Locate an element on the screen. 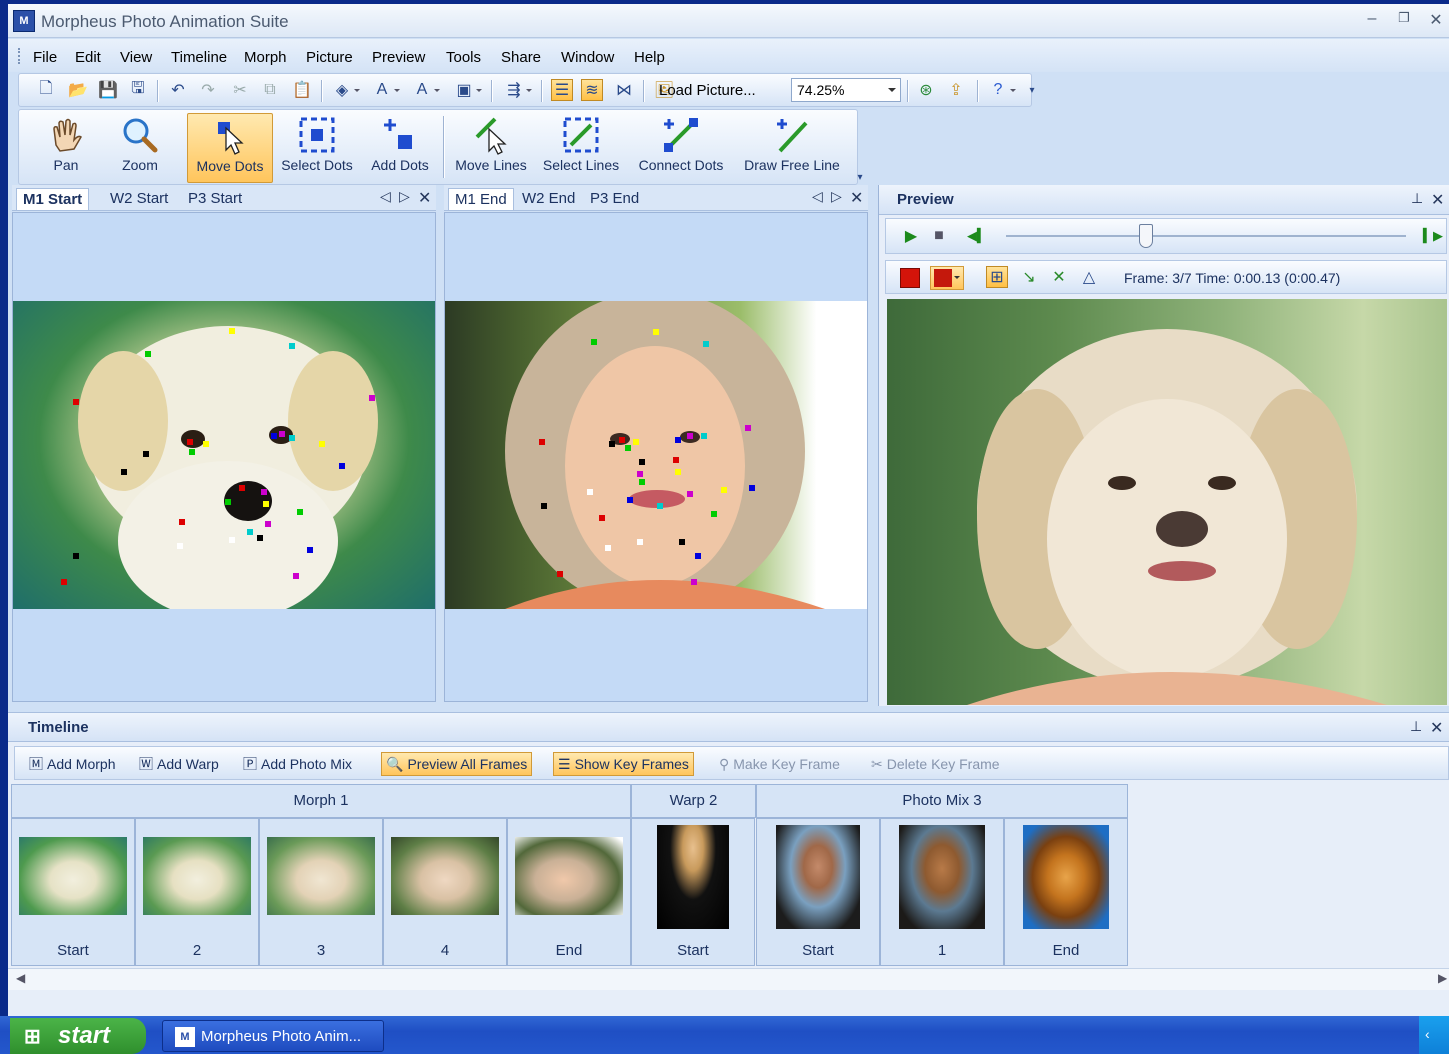 The height and width of the screenshot is (1054, 1449). add-warp-button: 🅆 Add Warp is located at coordinates (179, 764).